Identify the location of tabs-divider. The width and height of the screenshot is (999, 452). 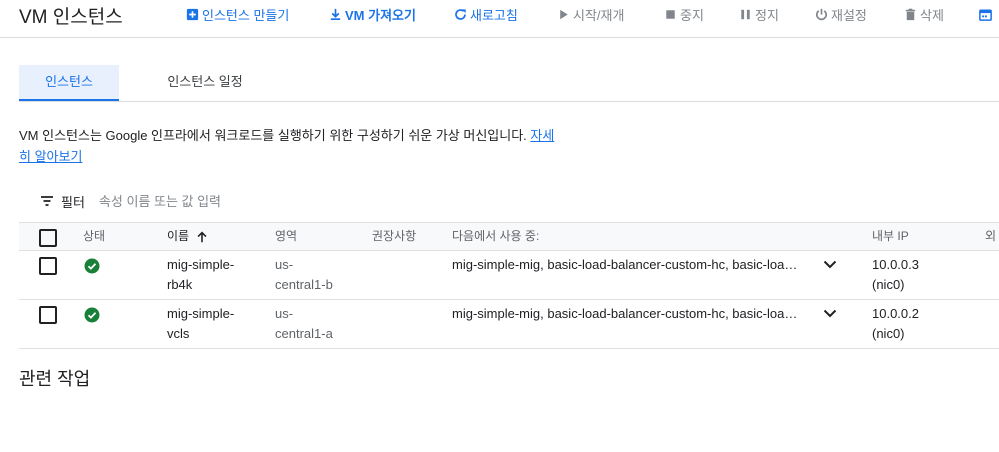
(509, 101).